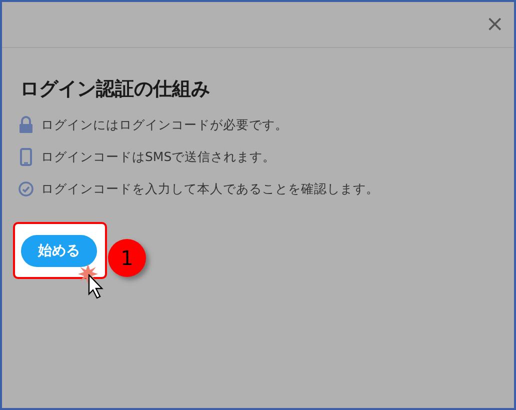 The height and width of the screenshot is (410, 516). I want to click on dialog-title: ログイン認証の仕組み, so click(115, 89).